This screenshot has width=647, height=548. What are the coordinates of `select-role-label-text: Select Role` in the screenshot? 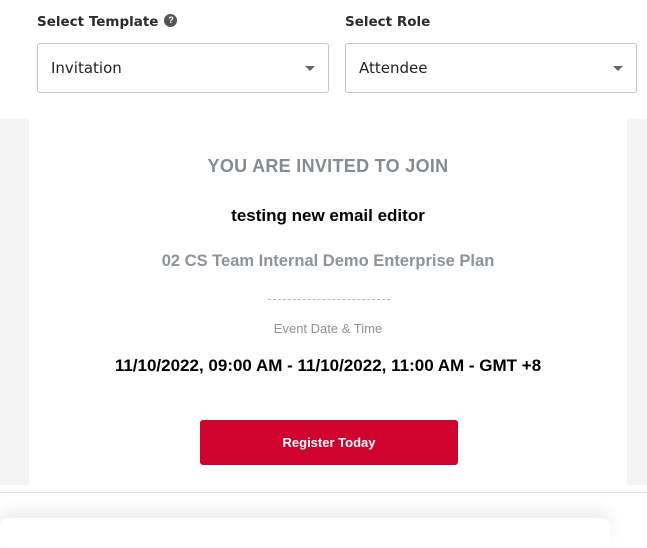 It's located at (388, 22).